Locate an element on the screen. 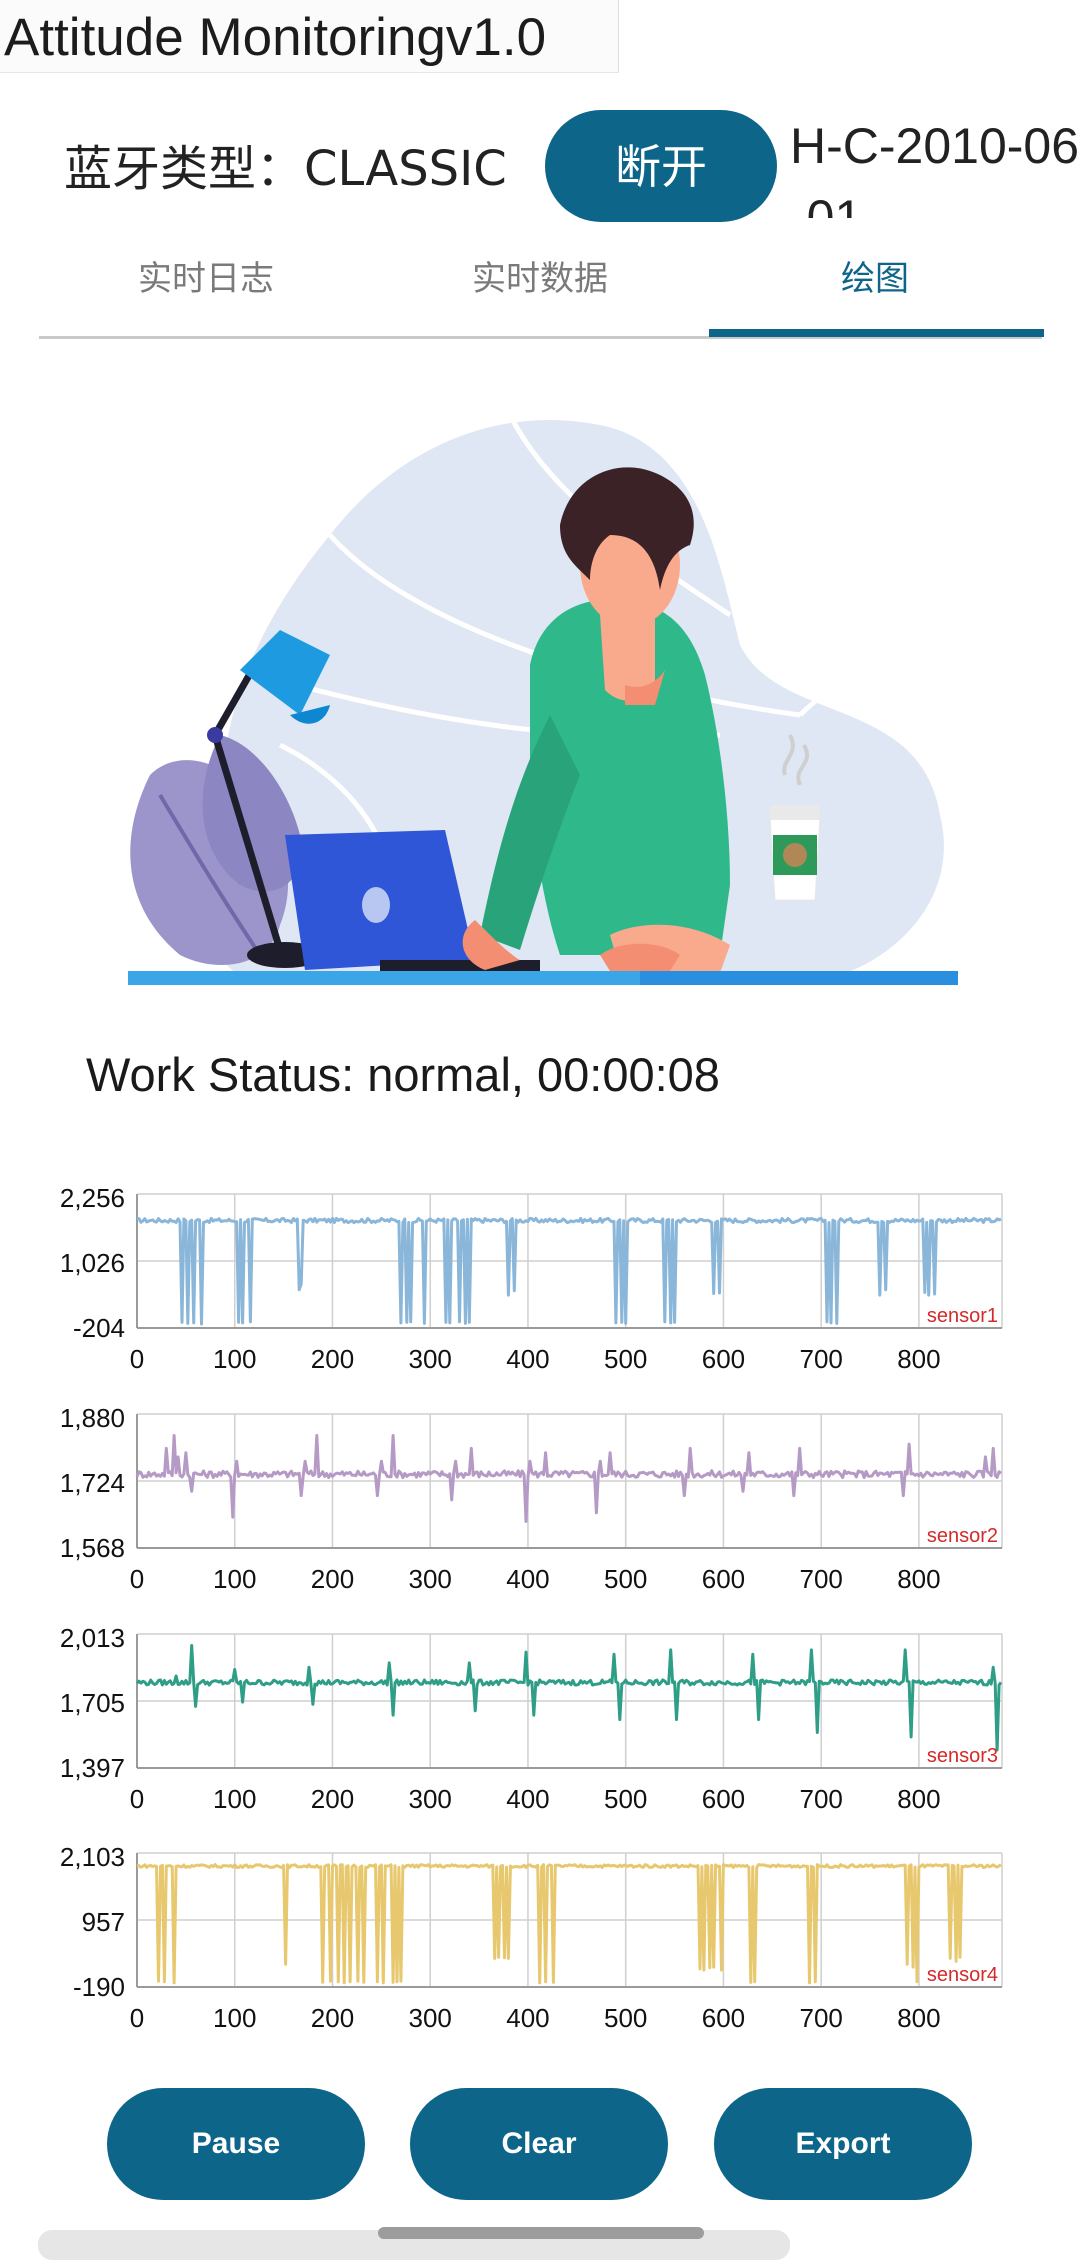 The image size is (1080, 2260). y-tick-label: 1,724 is located at coordinates (92, 1483).